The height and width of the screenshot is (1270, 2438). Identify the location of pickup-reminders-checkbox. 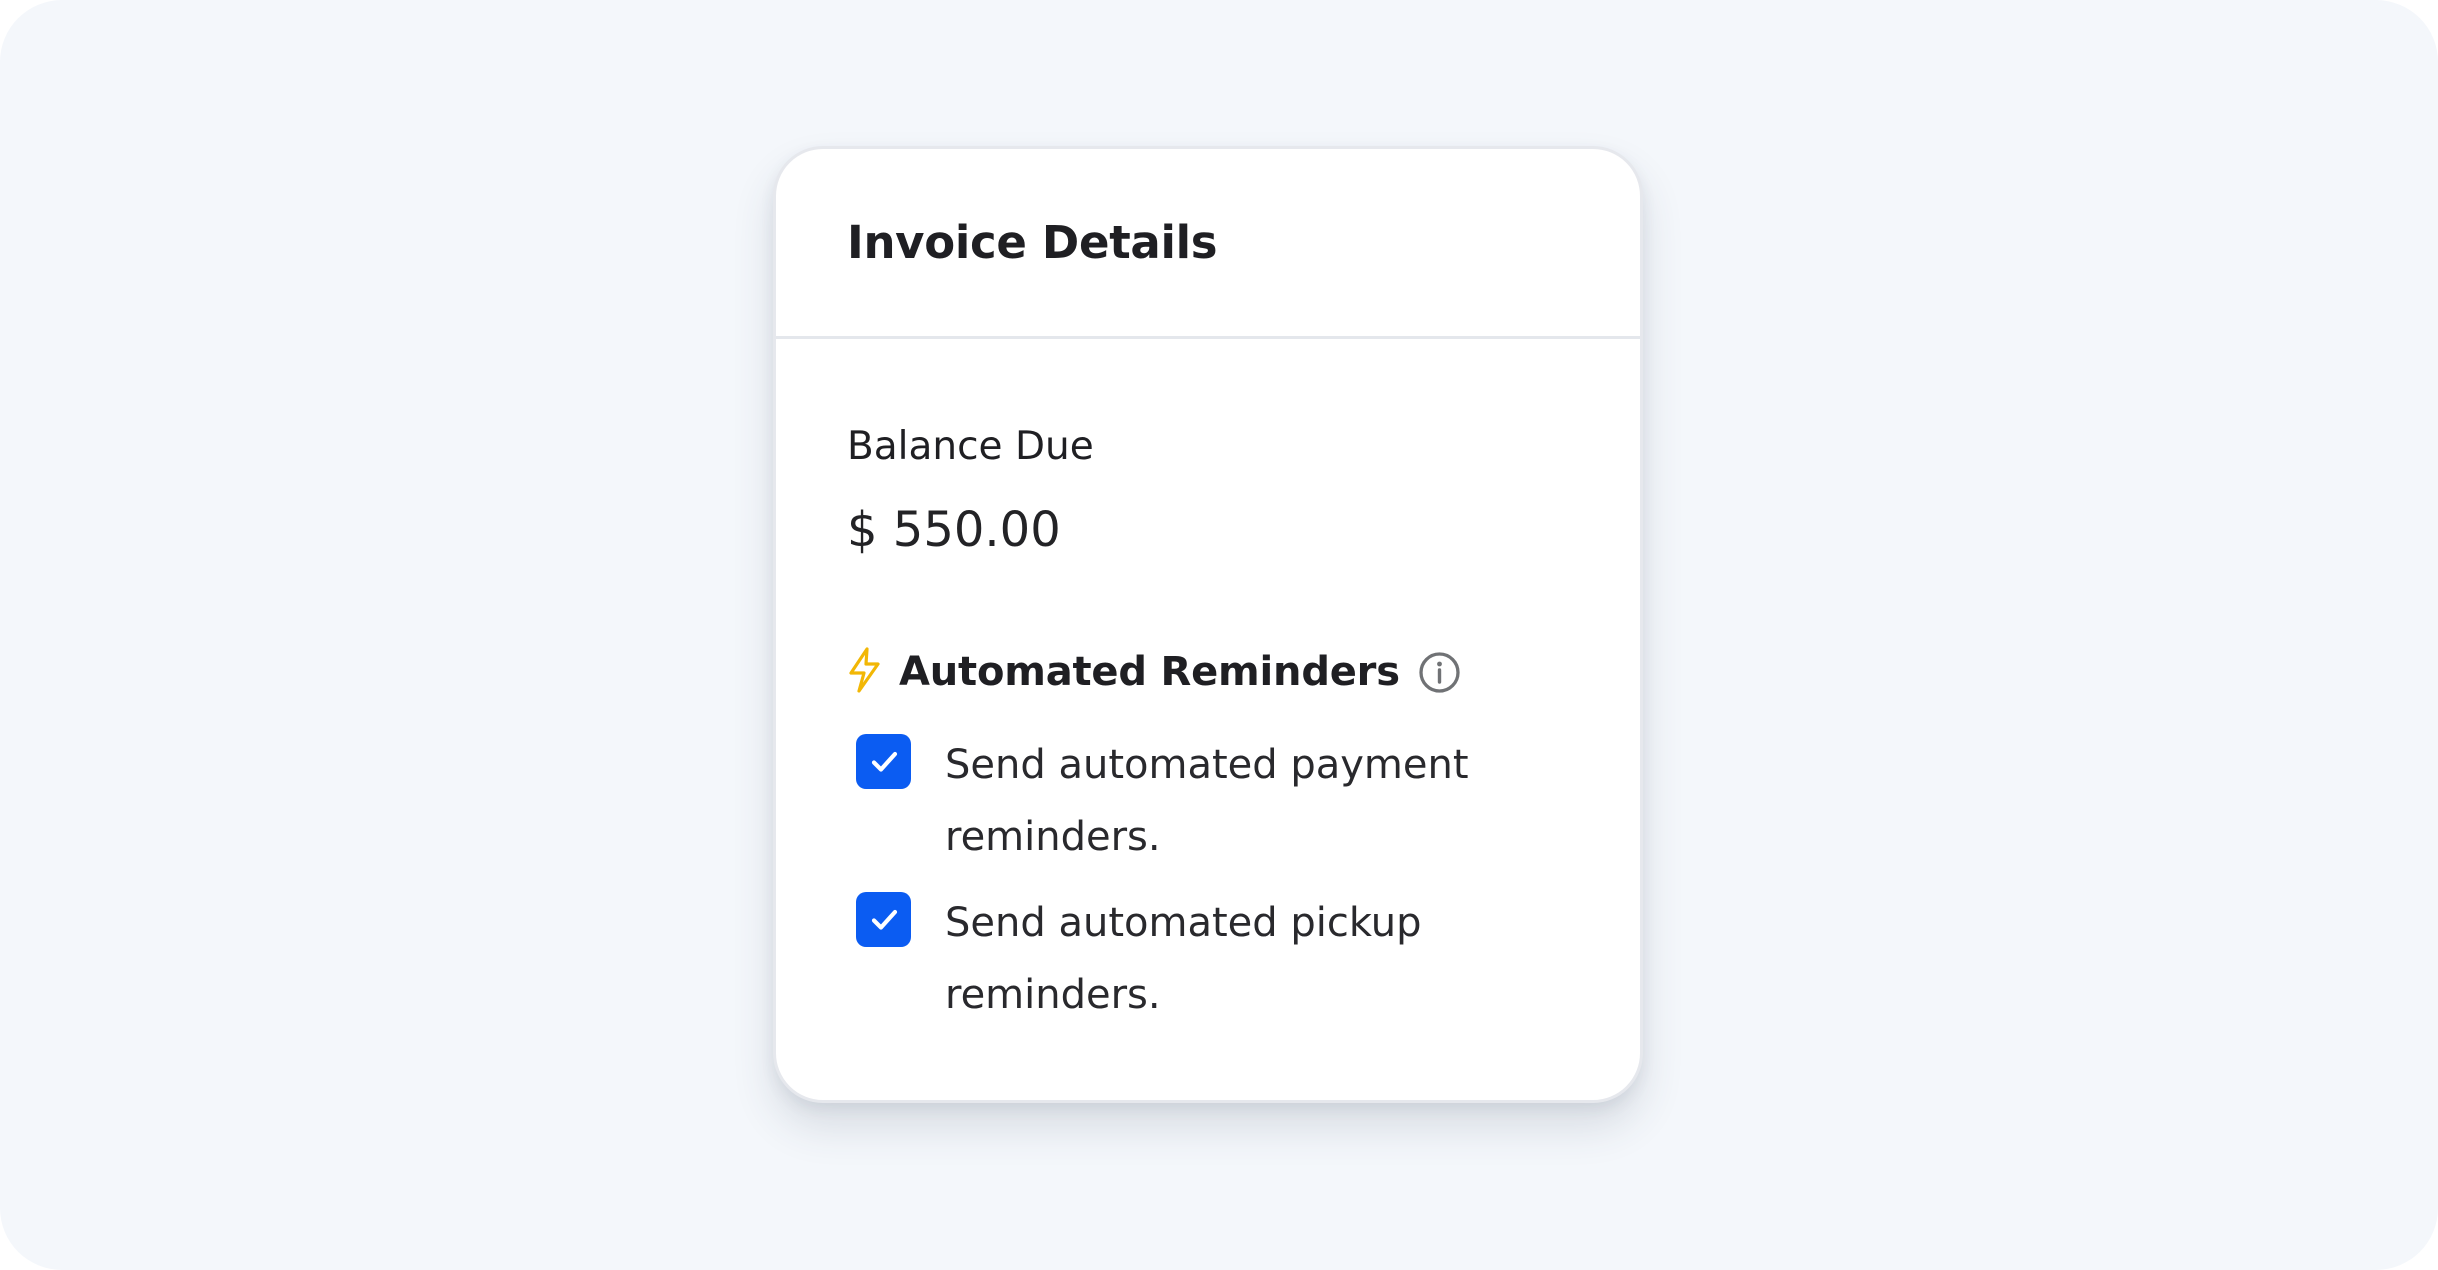
(883, 919).